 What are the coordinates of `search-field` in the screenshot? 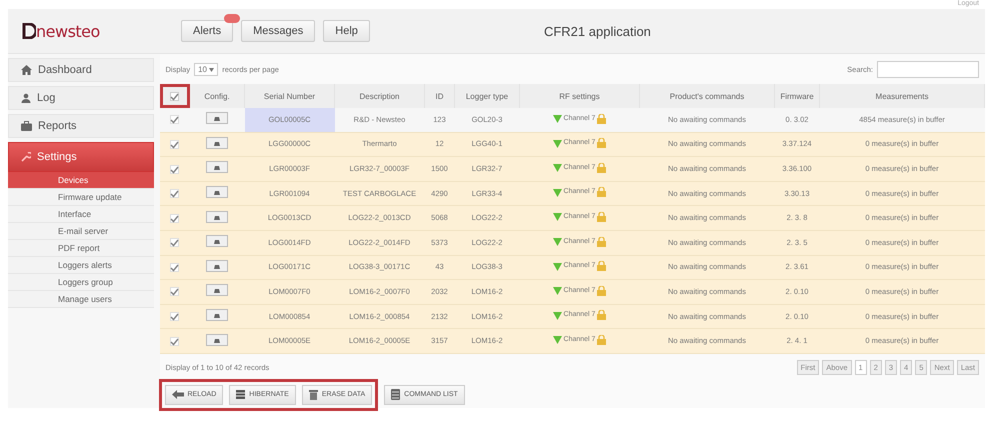 It's located at (928, 69).